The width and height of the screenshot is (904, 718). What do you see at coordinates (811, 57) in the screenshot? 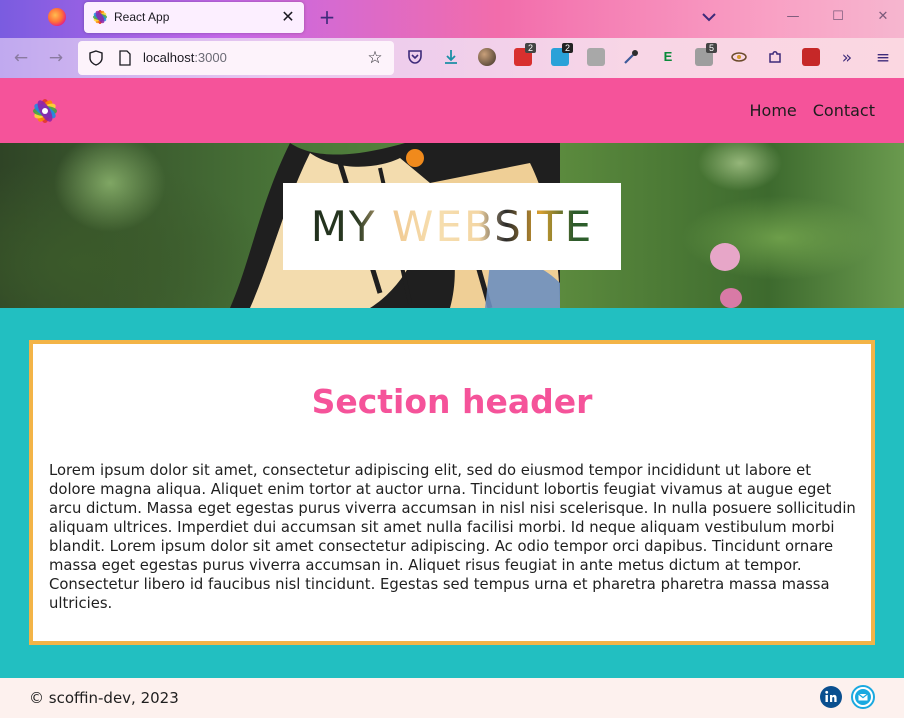
I see `image-ext-icon` at bounding box center [811, 57].